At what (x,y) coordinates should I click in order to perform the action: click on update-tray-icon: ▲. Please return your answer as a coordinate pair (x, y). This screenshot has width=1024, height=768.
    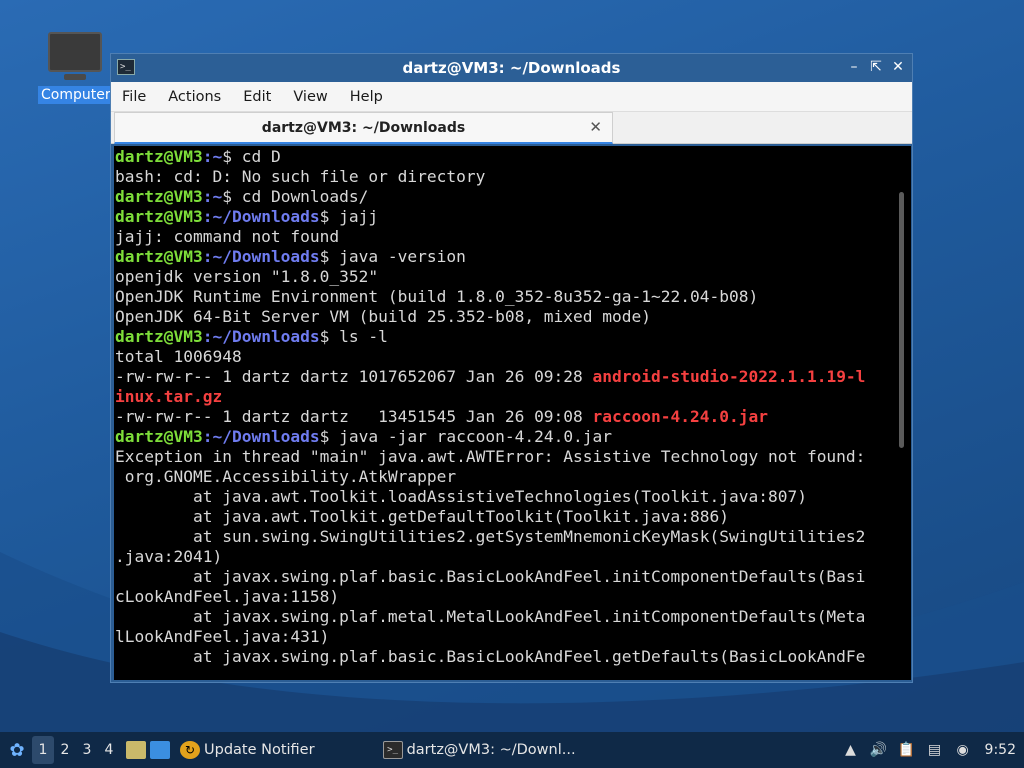
    Looking at the image, I should click on (851, 750).